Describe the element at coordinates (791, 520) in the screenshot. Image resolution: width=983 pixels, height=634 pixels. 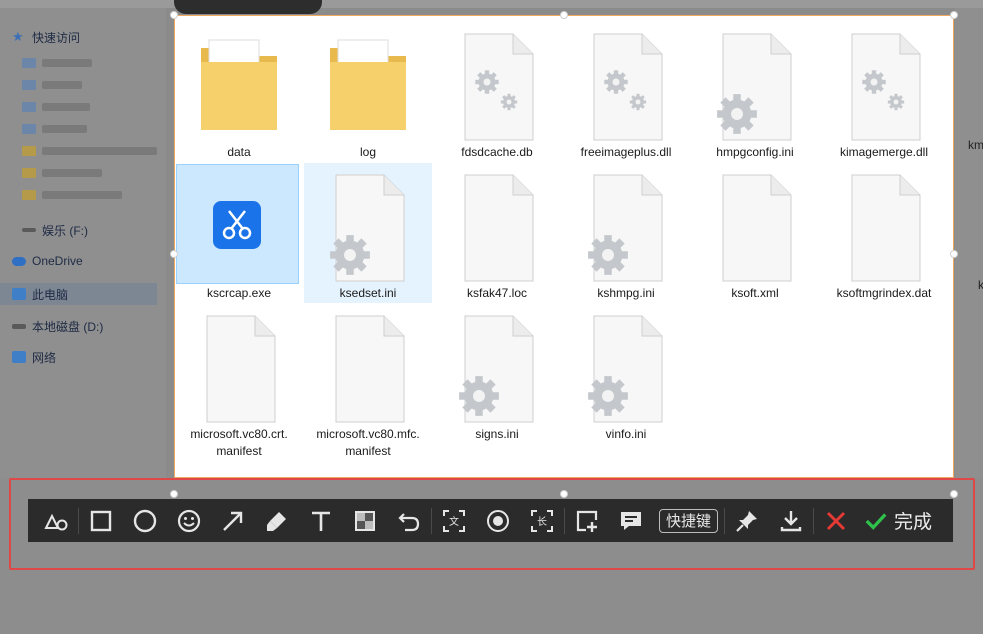
I see `download-button` at that location.